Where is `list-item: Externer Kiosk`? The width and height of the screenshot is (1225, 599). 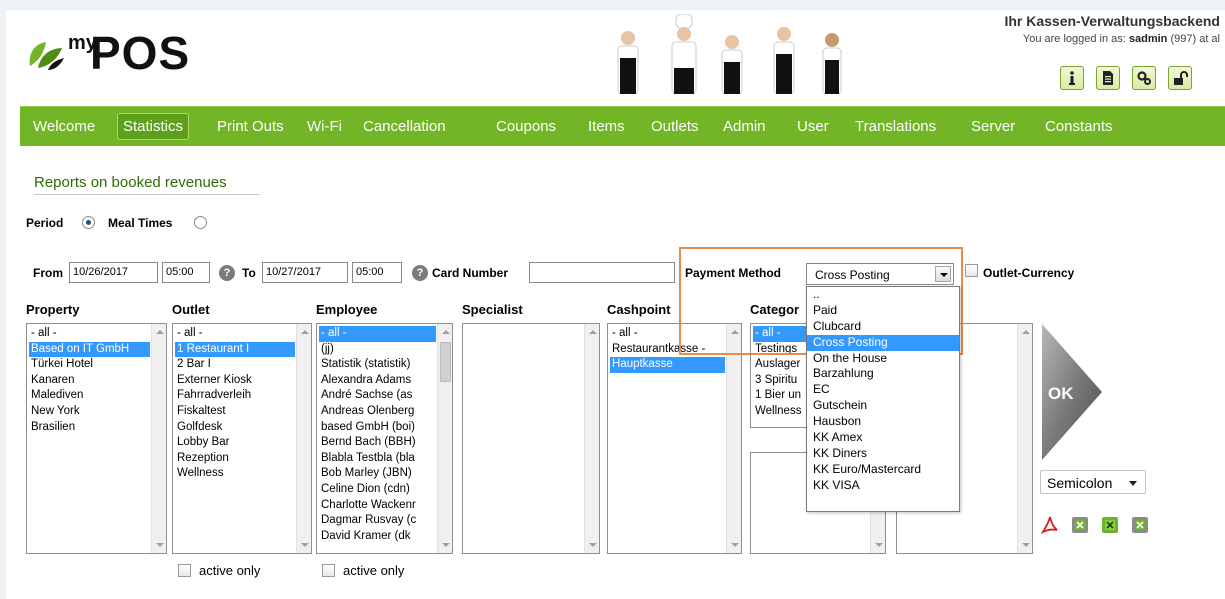
list-item: Externer Kiosk is located at coordinates (235, 381).